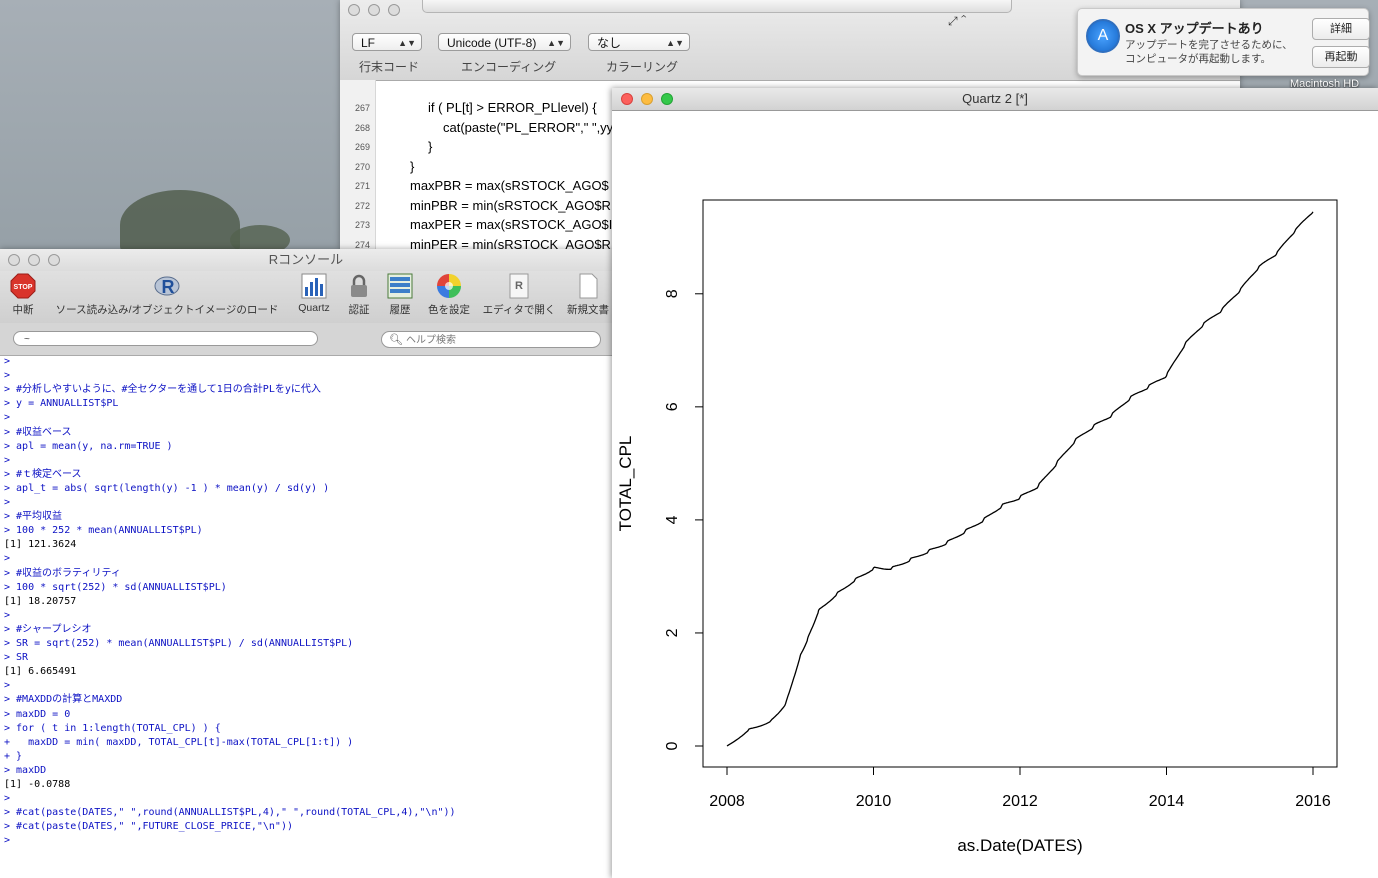 This screenshot has height=878, width=1378. What do you see at coordinates (362, 166) in the screenshot?
I see `line-number: 270` at bounding box center [362, 166].